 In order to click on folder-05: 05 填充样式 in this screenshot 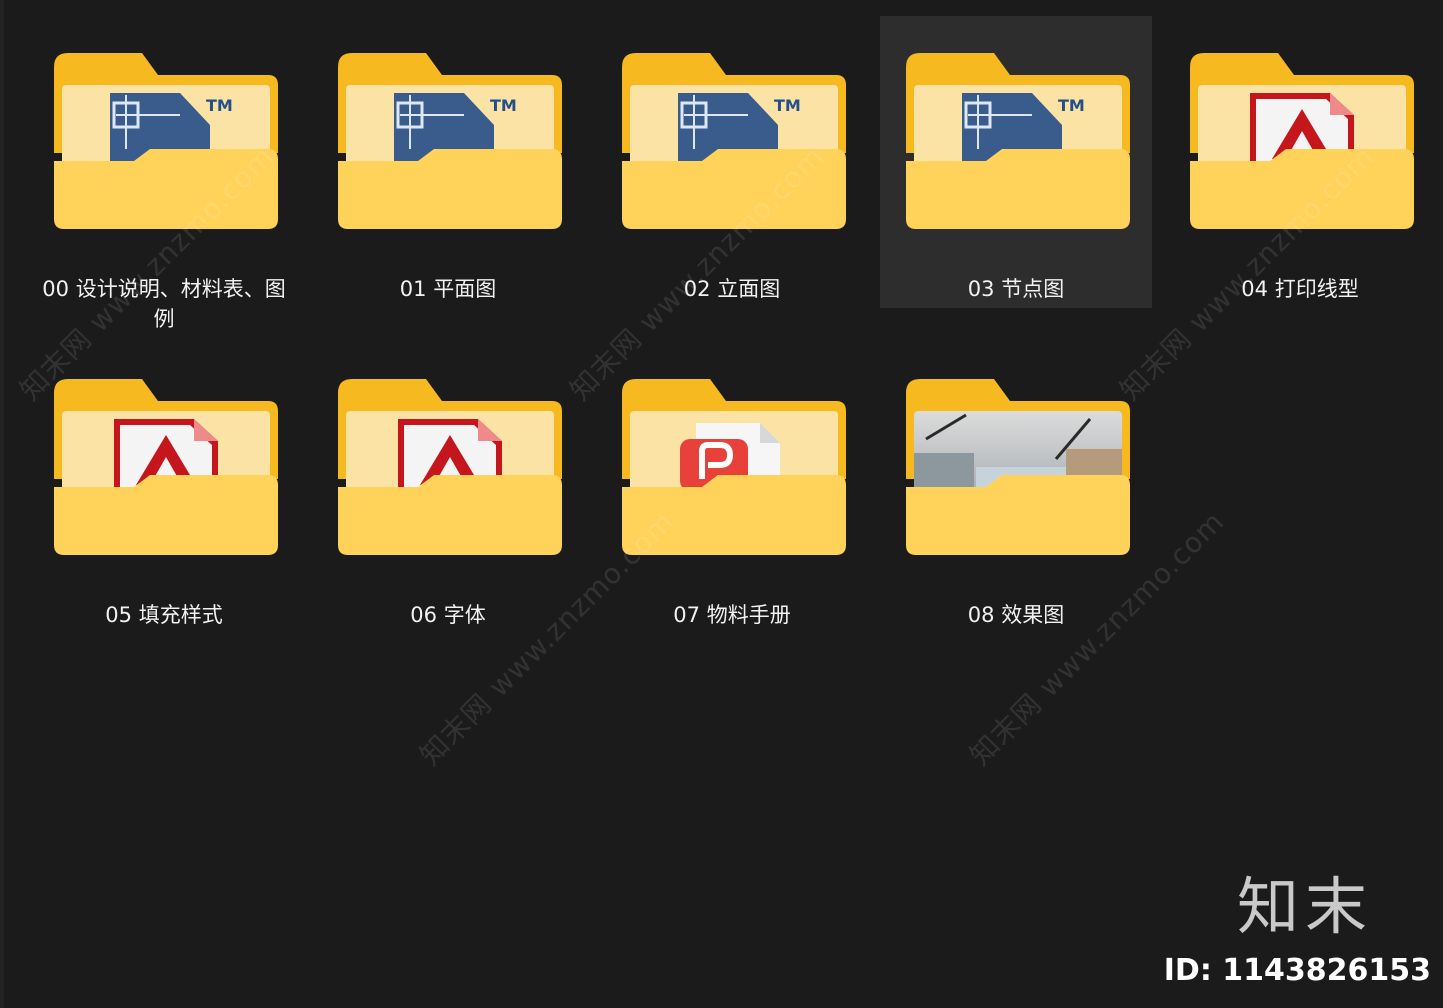, I will do `click(164, 488)`.